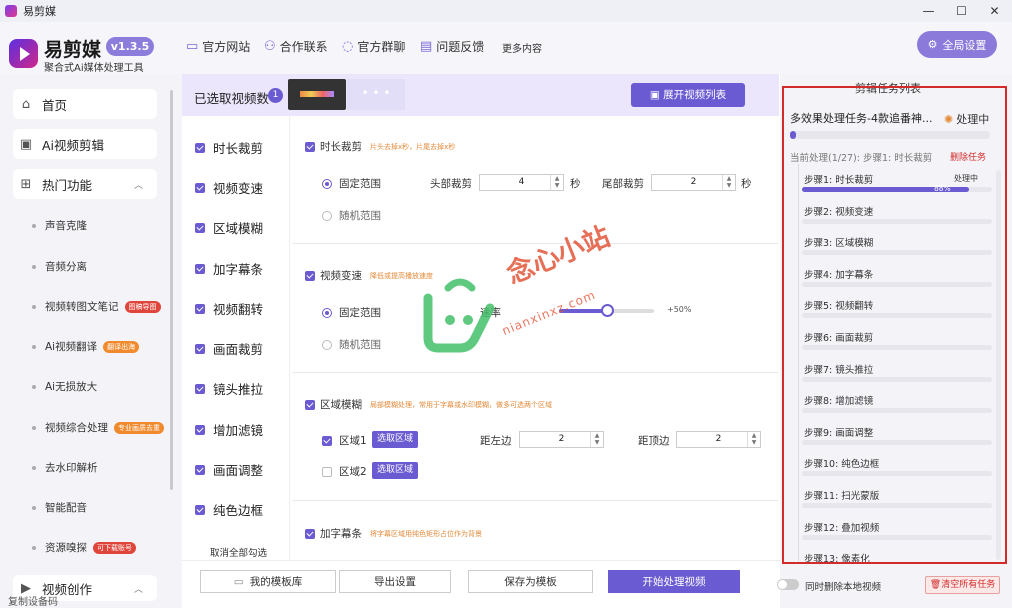 Image resolution: width=1012 pixels, height=608 pixels. Describe the element at coordinates (521, 182) in the screenshot. I see `head-trim-input: 4 ▲ ▼` at that location.